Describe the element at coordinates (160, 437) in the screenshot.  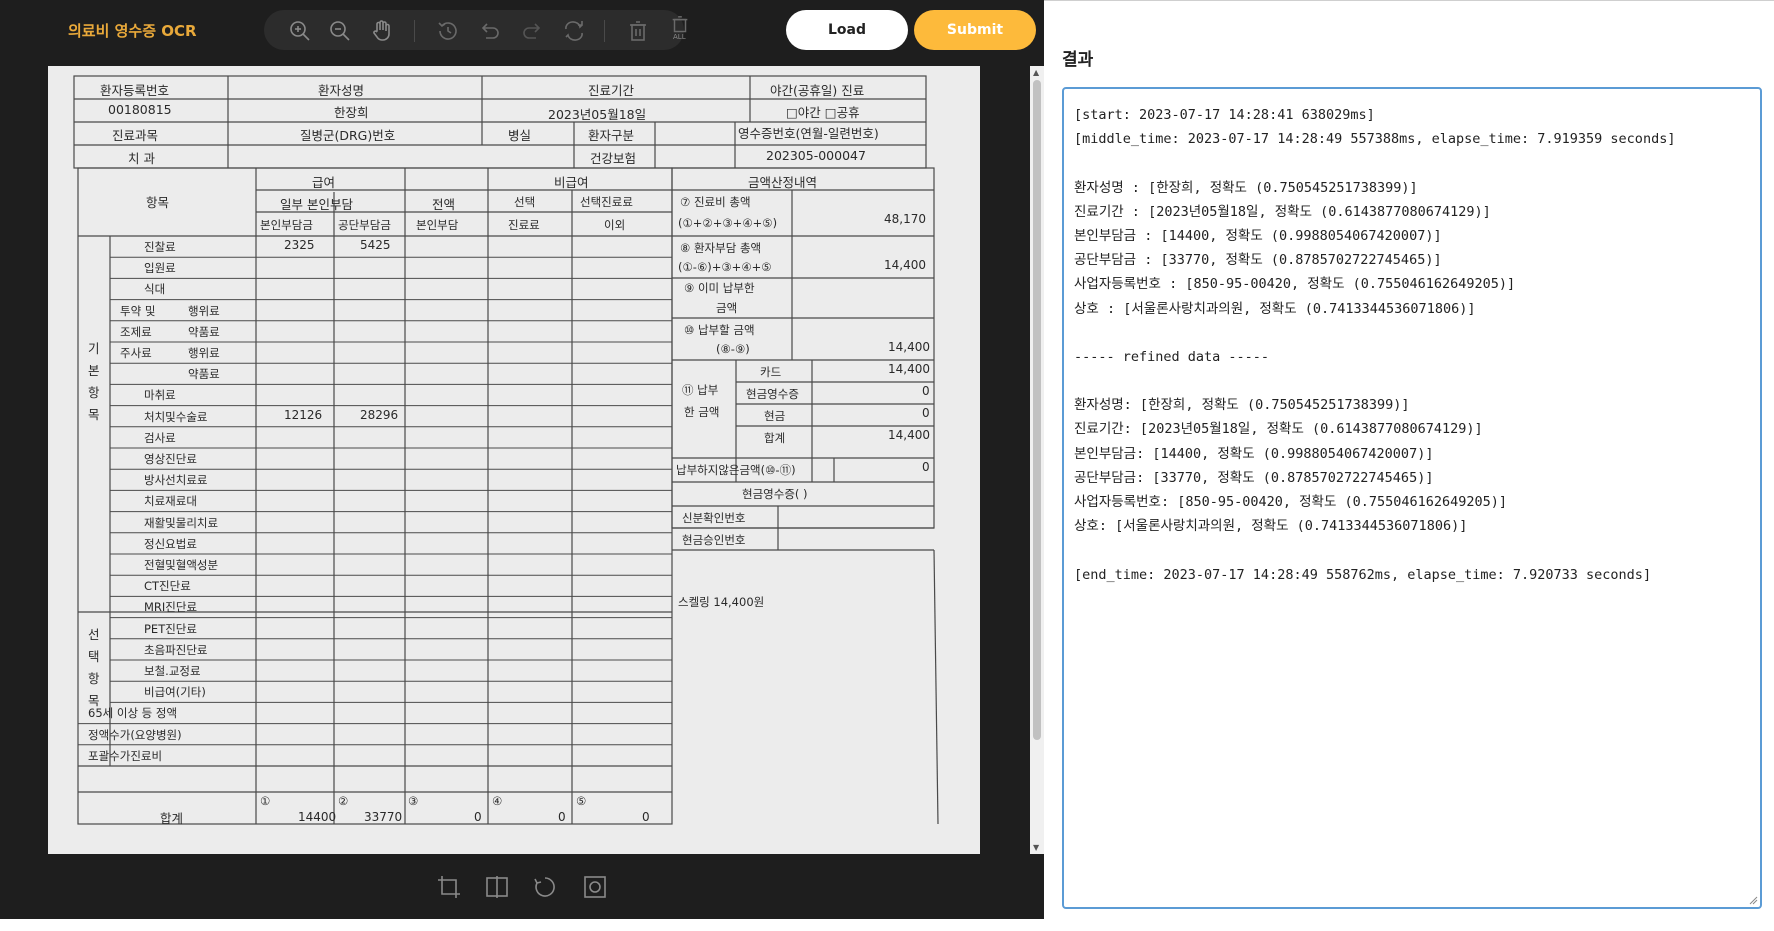
I see `row-label: 검사료` at that location.